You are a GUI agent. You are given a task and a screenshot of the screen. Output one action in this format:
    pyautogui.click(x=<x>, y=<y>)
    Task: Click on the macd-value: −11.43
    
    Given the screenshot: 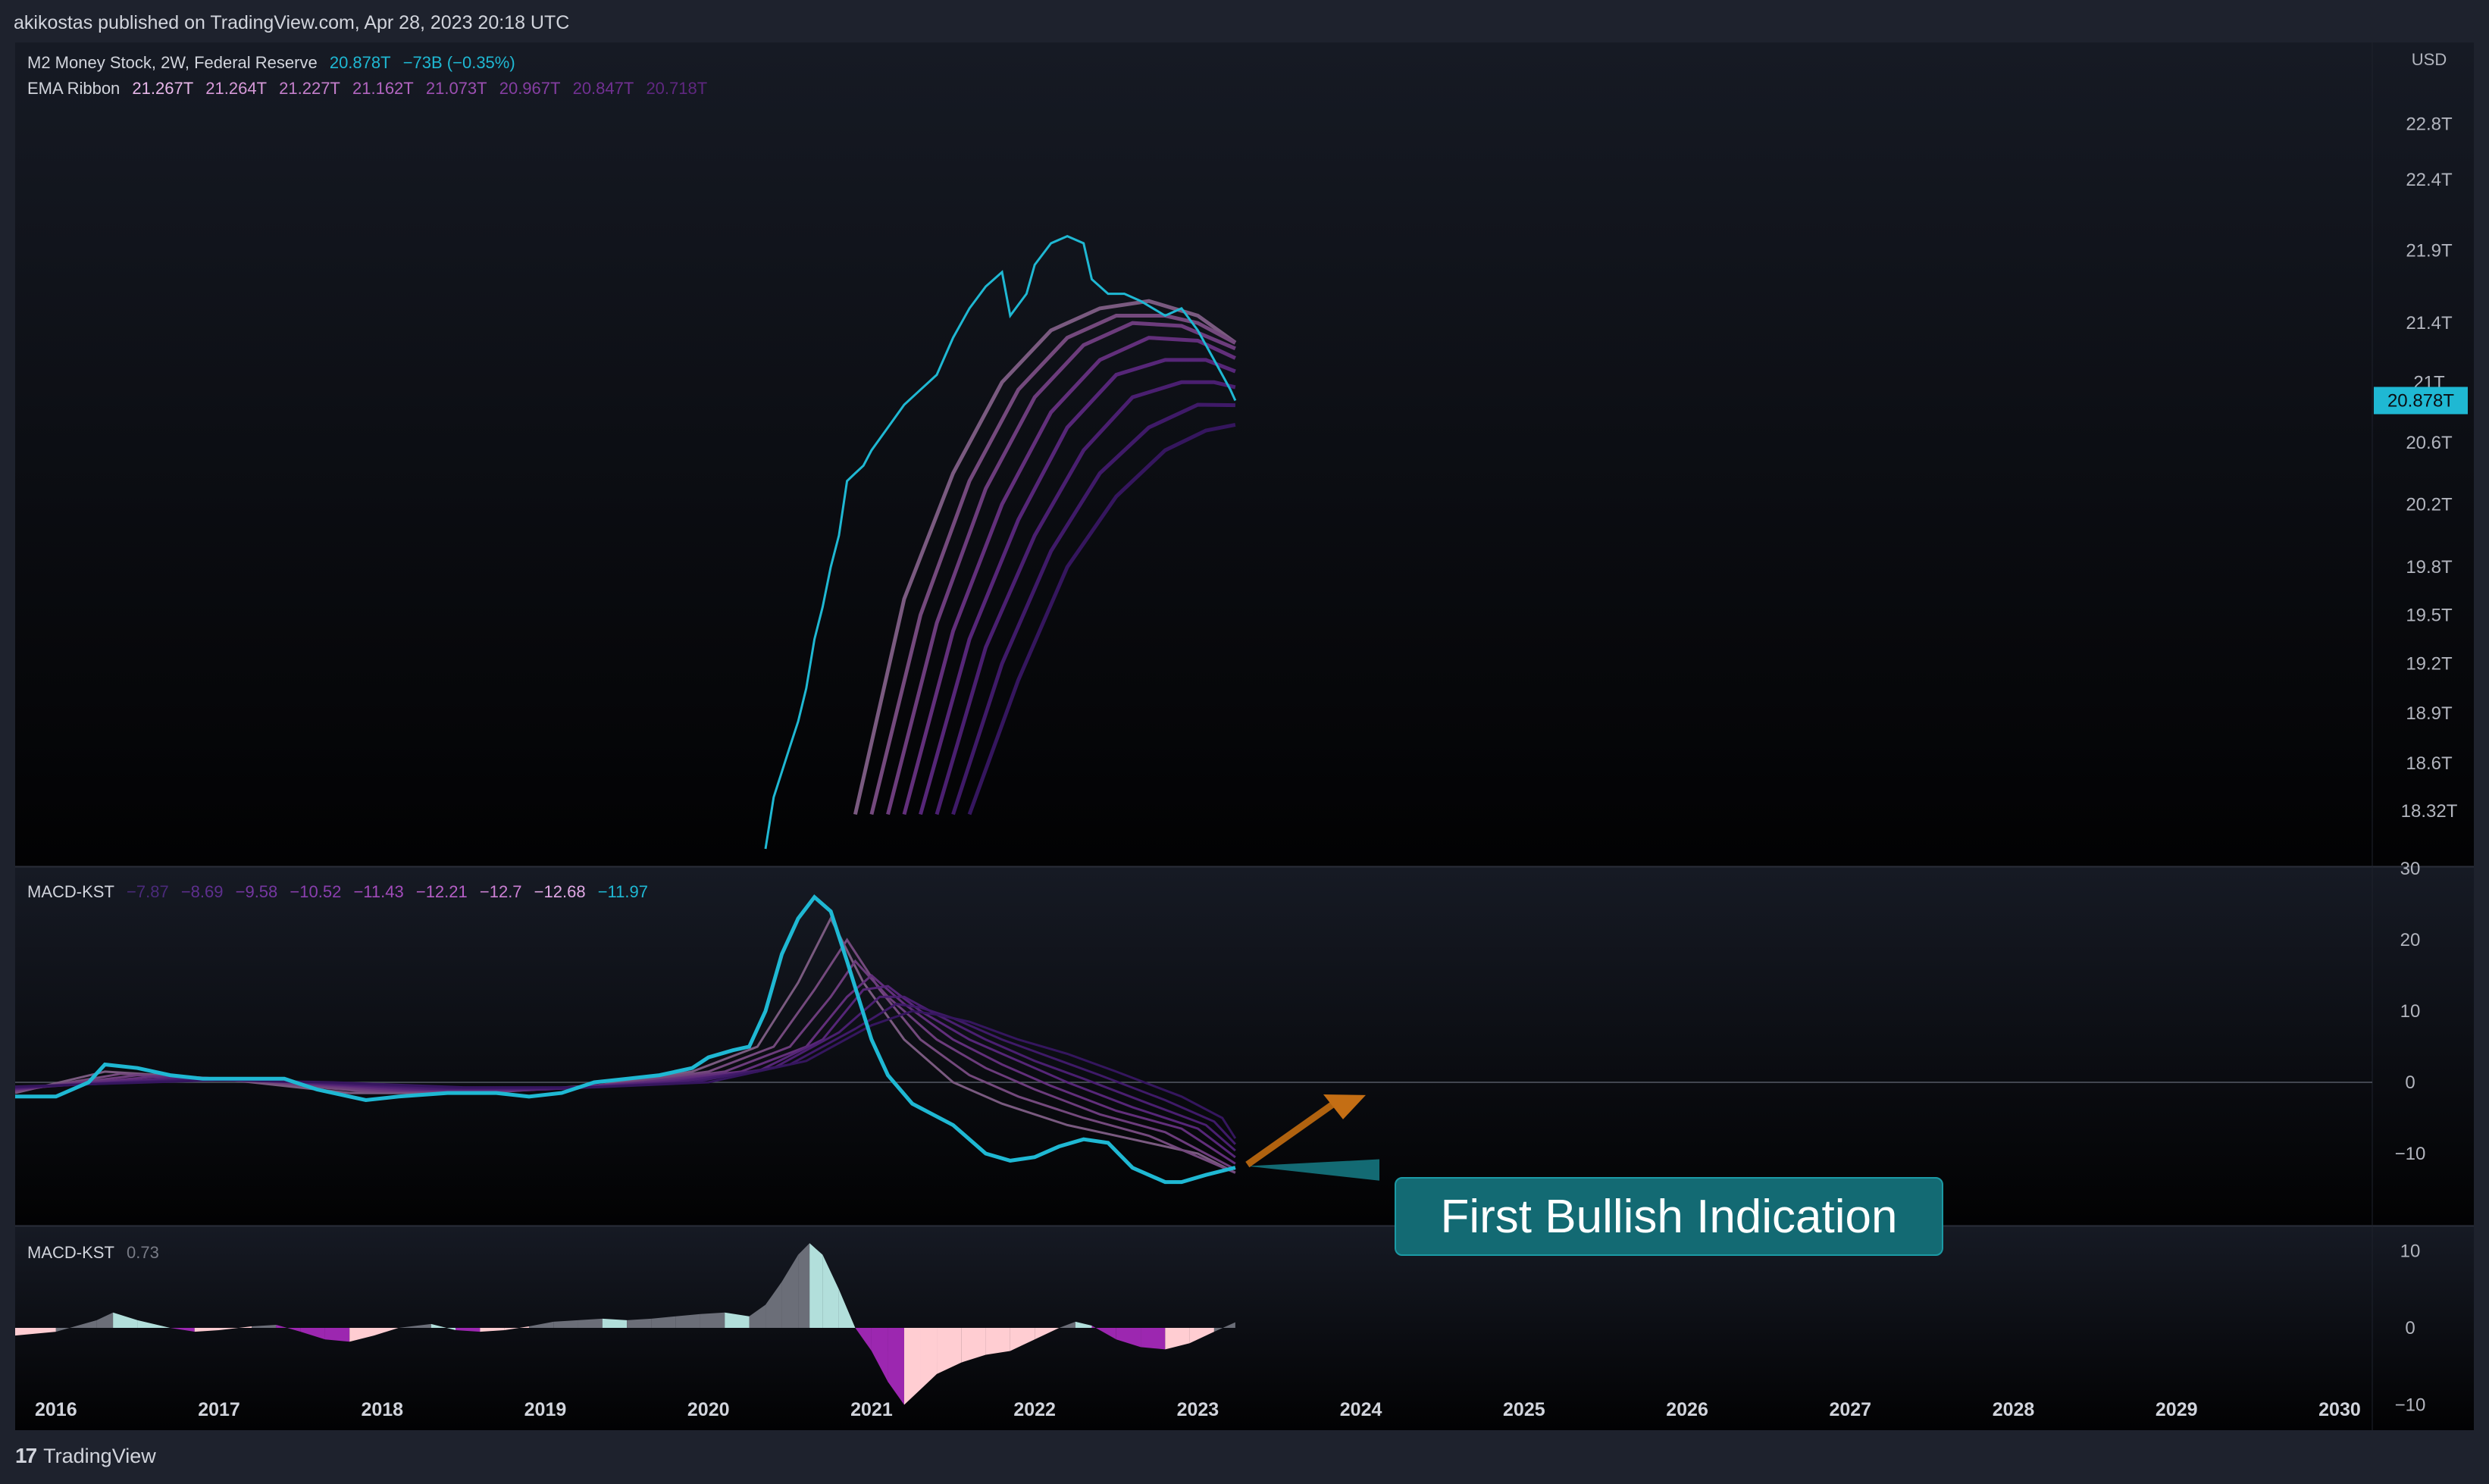 What is the action you would take?
    pyautogui.click(x=378, y=891)
    